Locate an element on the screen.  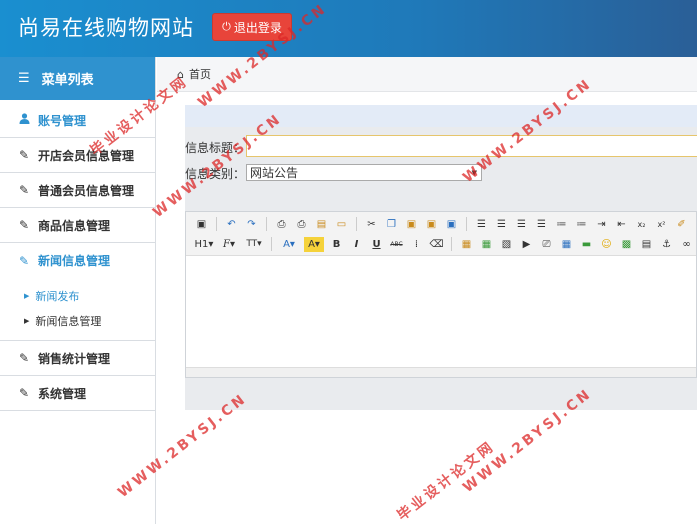
paste-text-icon: ▣ is located at coordinates (431, 224).